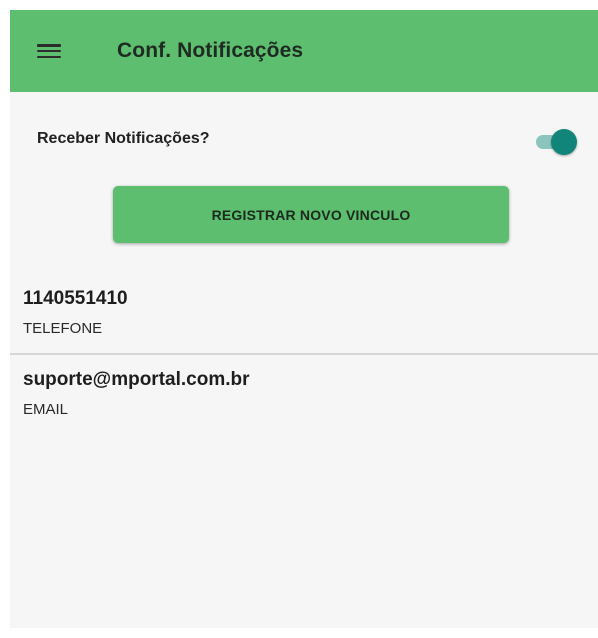  I want to click on notifications-label: Receber Notificações?, so click(123, 138).